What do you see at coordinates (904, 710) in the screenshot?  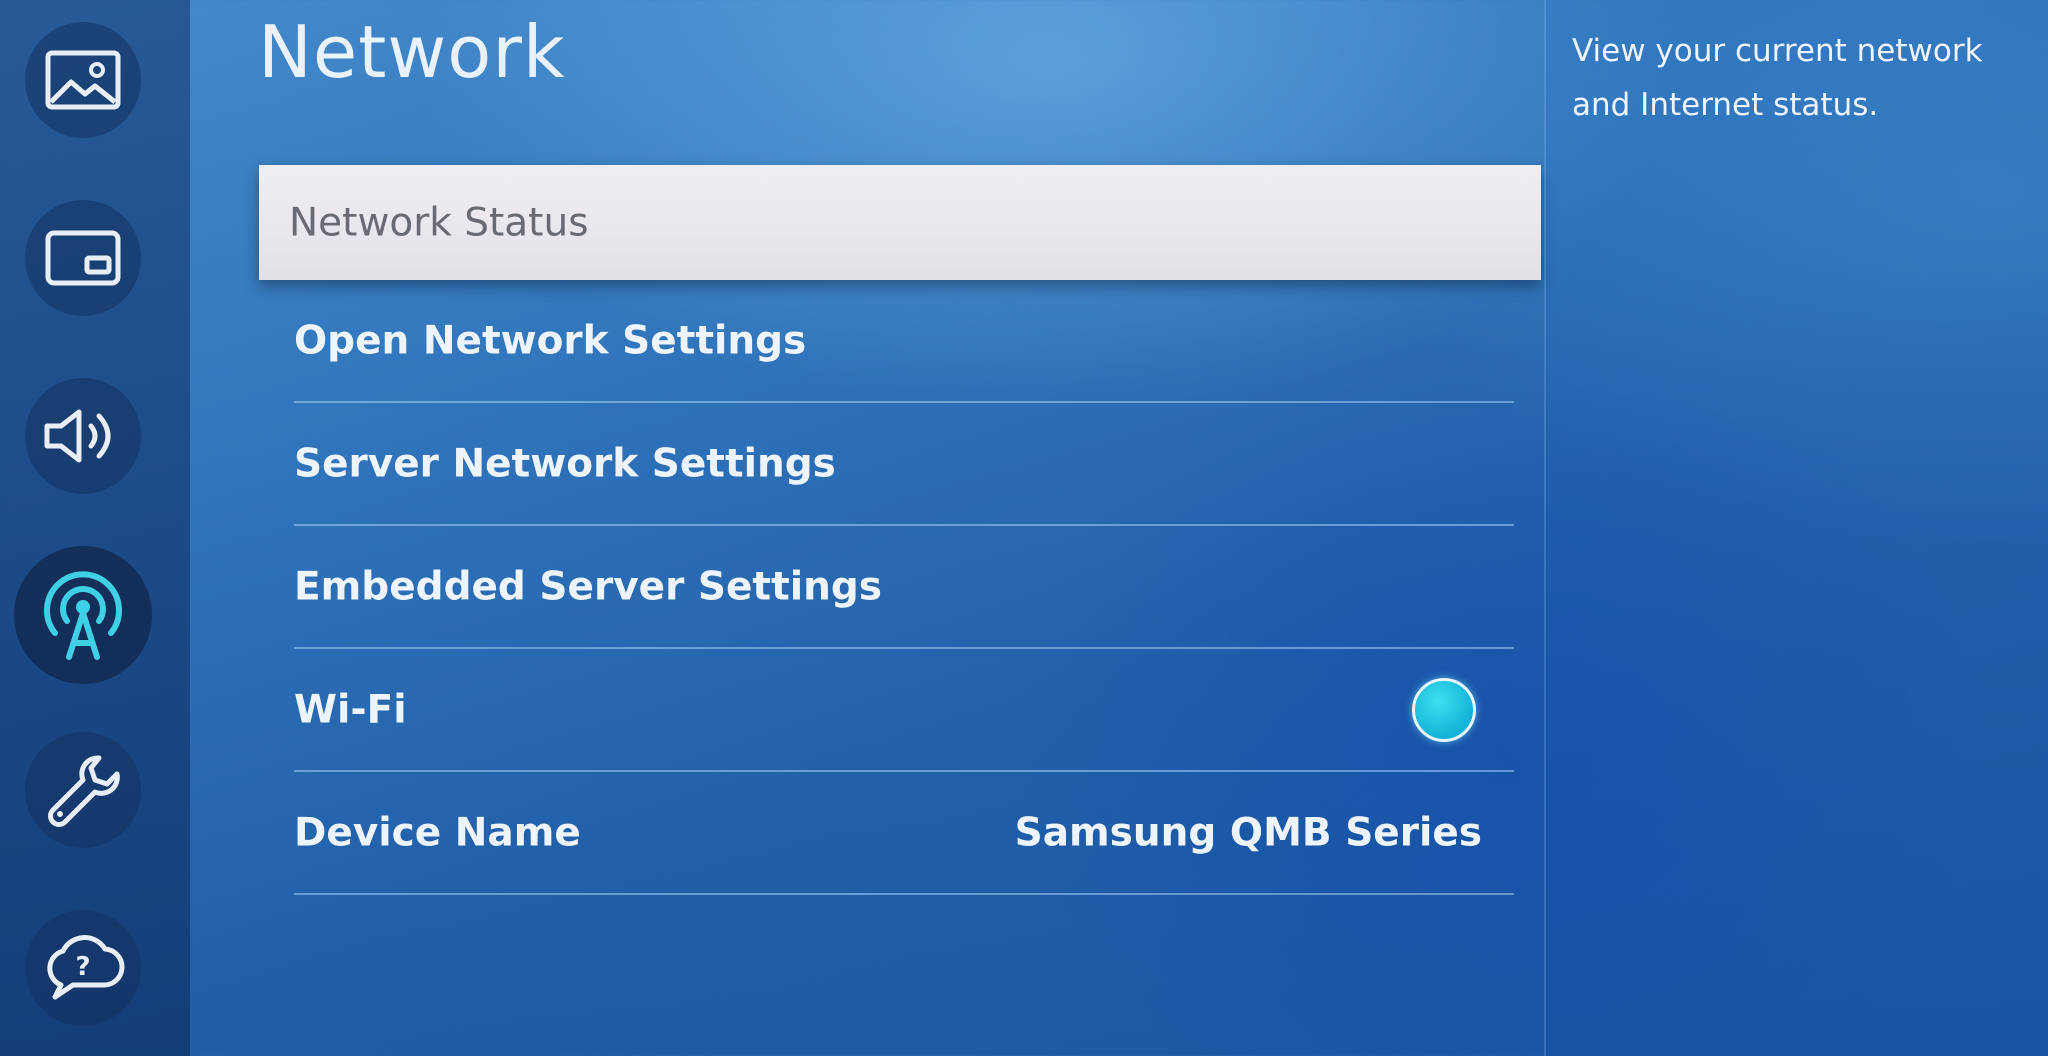 I see `menu-item-wifi: Wi-Fi` at bounding box center [904, 710].